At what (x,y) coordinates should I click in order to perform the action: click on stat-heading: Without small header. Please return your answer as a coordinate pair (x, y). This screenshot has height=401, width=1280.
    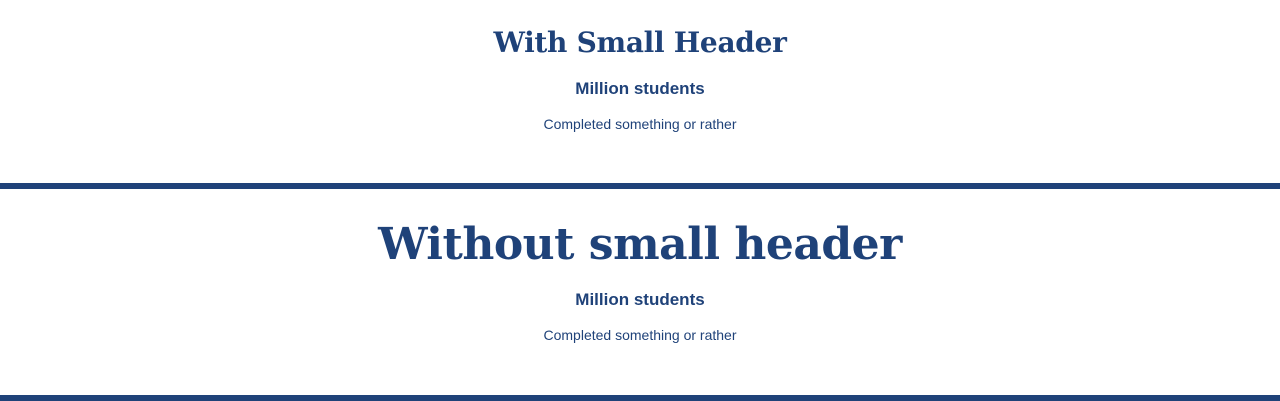
    Looking at the image, I should click on (640, 244).